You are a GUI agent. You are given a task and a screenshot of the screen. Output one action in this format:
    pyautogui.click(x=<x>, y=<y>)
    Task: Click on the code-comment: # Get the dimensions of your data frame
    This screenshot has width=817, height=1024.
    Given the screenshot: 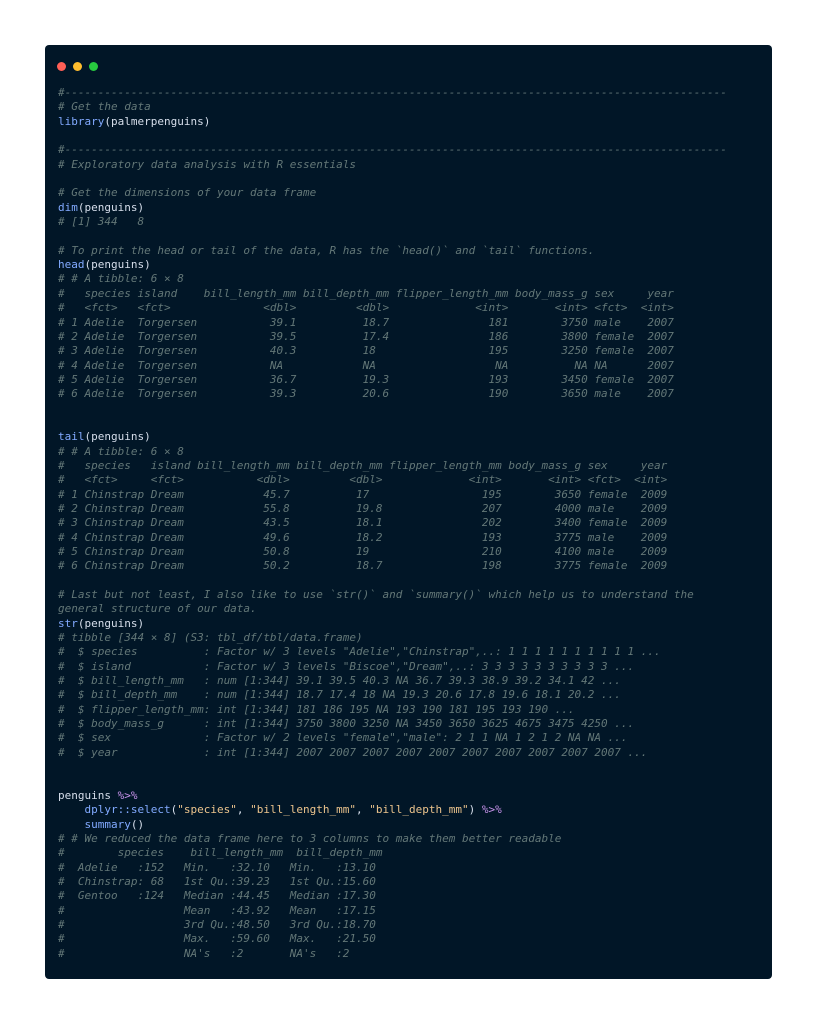 What is the action you would take?
    pyautogui.click(x=187, y=193)
    